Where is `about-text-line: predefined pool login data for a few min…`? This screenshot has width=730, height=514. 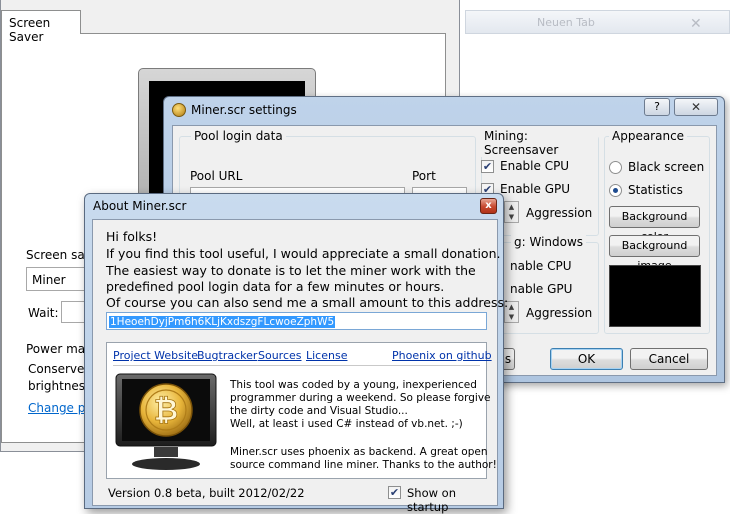 about-text-line: predefined pool login data for a few min… is located at coordinates (275, 286).